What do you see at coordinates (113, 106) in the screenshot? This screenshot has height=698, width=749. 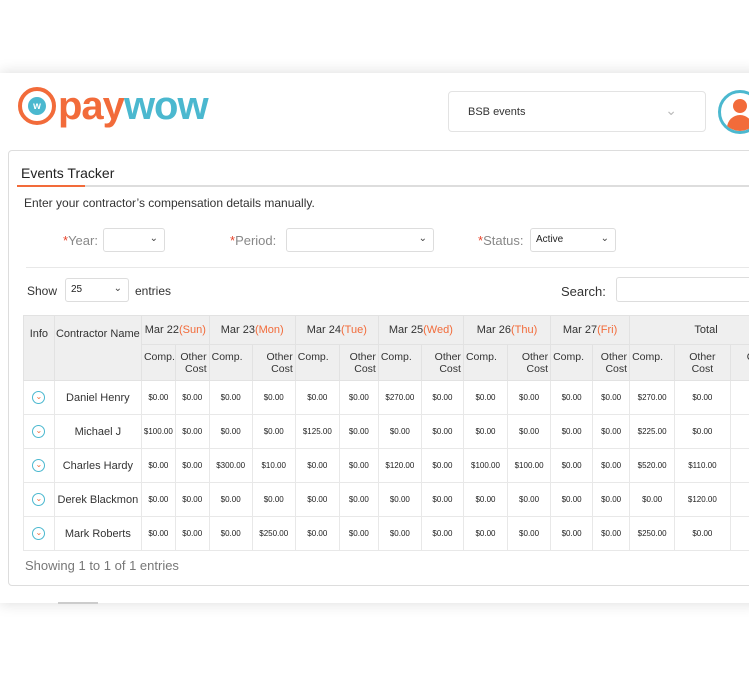 I see `paywow-logo: w paywow` at bounding box center [113, 106].